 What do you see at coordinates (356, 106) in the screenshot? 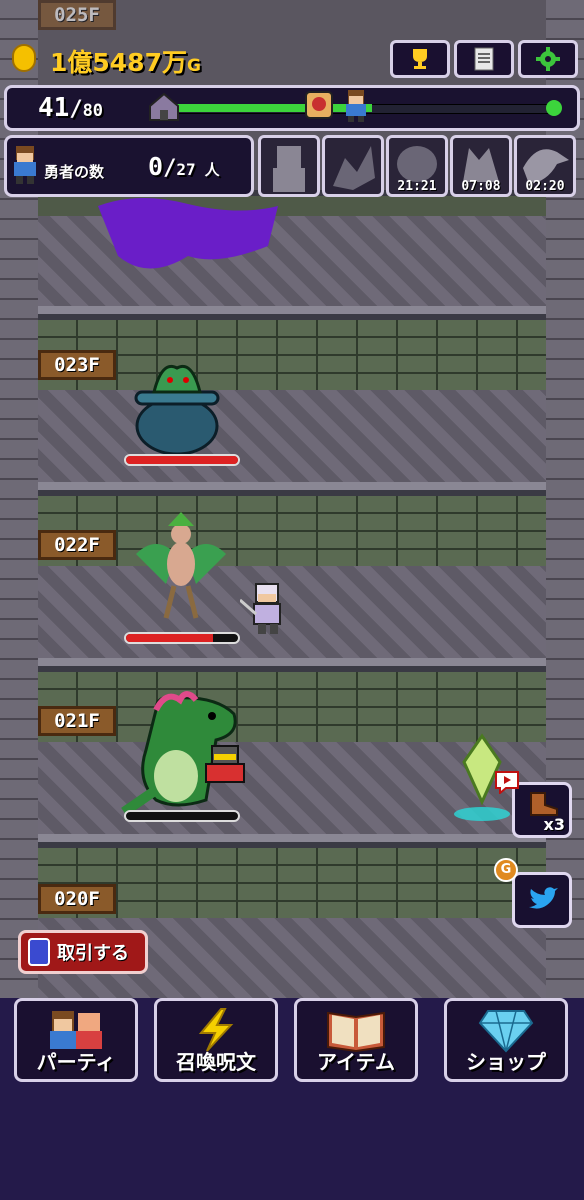
I see `hero-position-icon` at bounding box center [356, 106].